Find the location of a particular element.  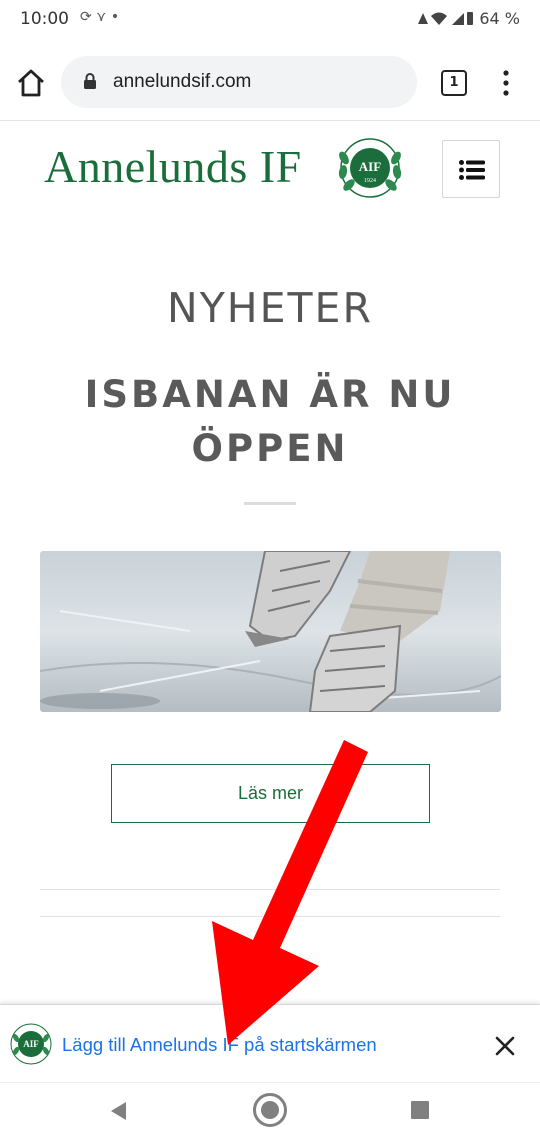

home-icon is located at coordinates (31, 83).